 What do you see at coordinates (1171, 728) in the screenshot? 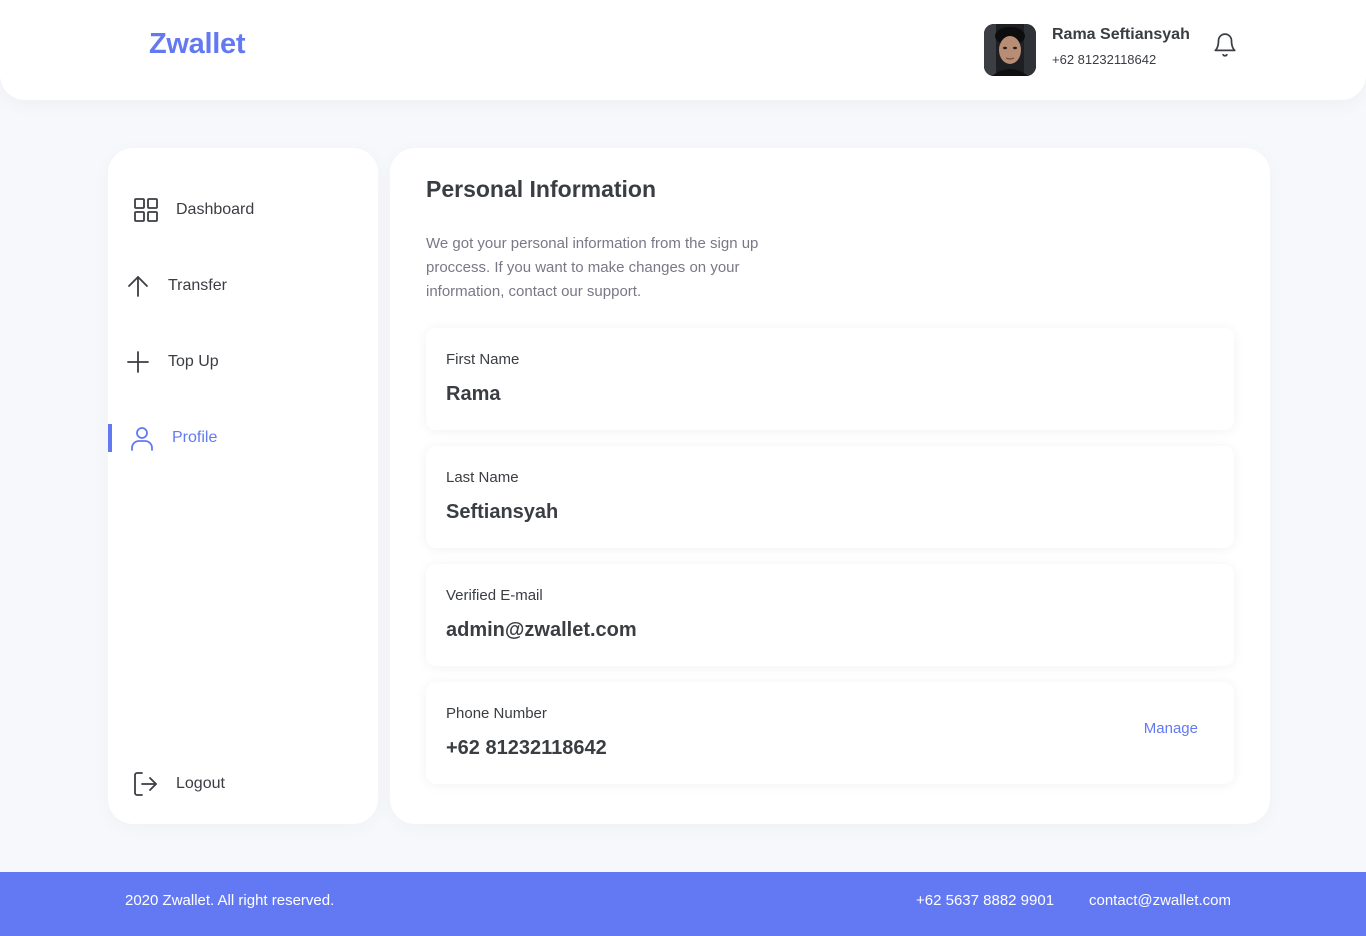
I see `manage-phone-link: Manage` at bounding box center [1171, 728].